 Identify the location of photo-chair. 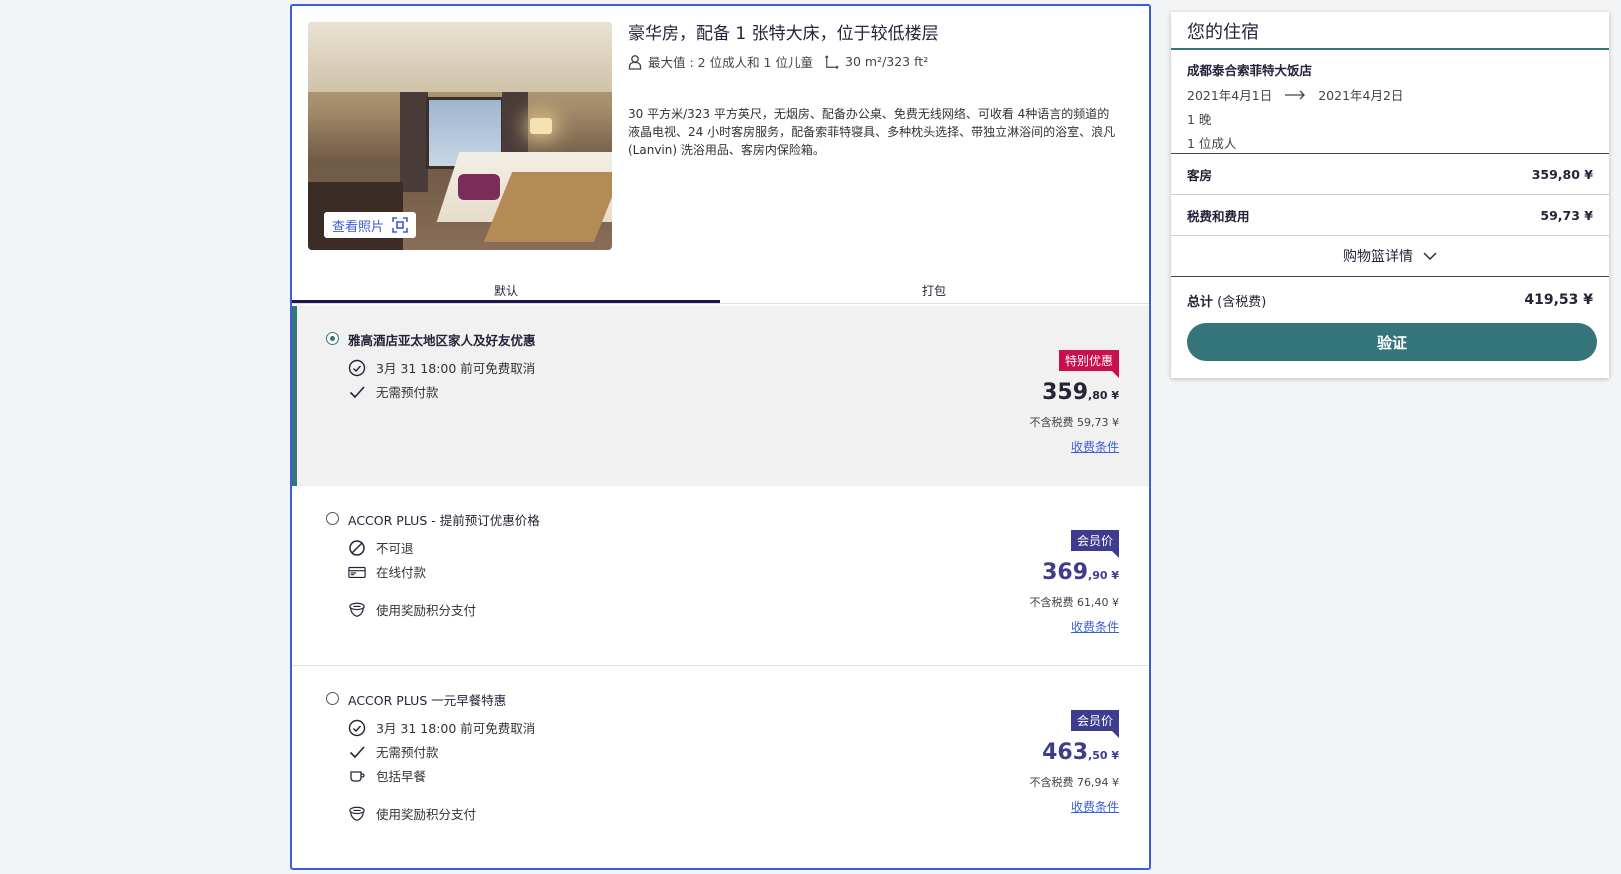
(479, 187).